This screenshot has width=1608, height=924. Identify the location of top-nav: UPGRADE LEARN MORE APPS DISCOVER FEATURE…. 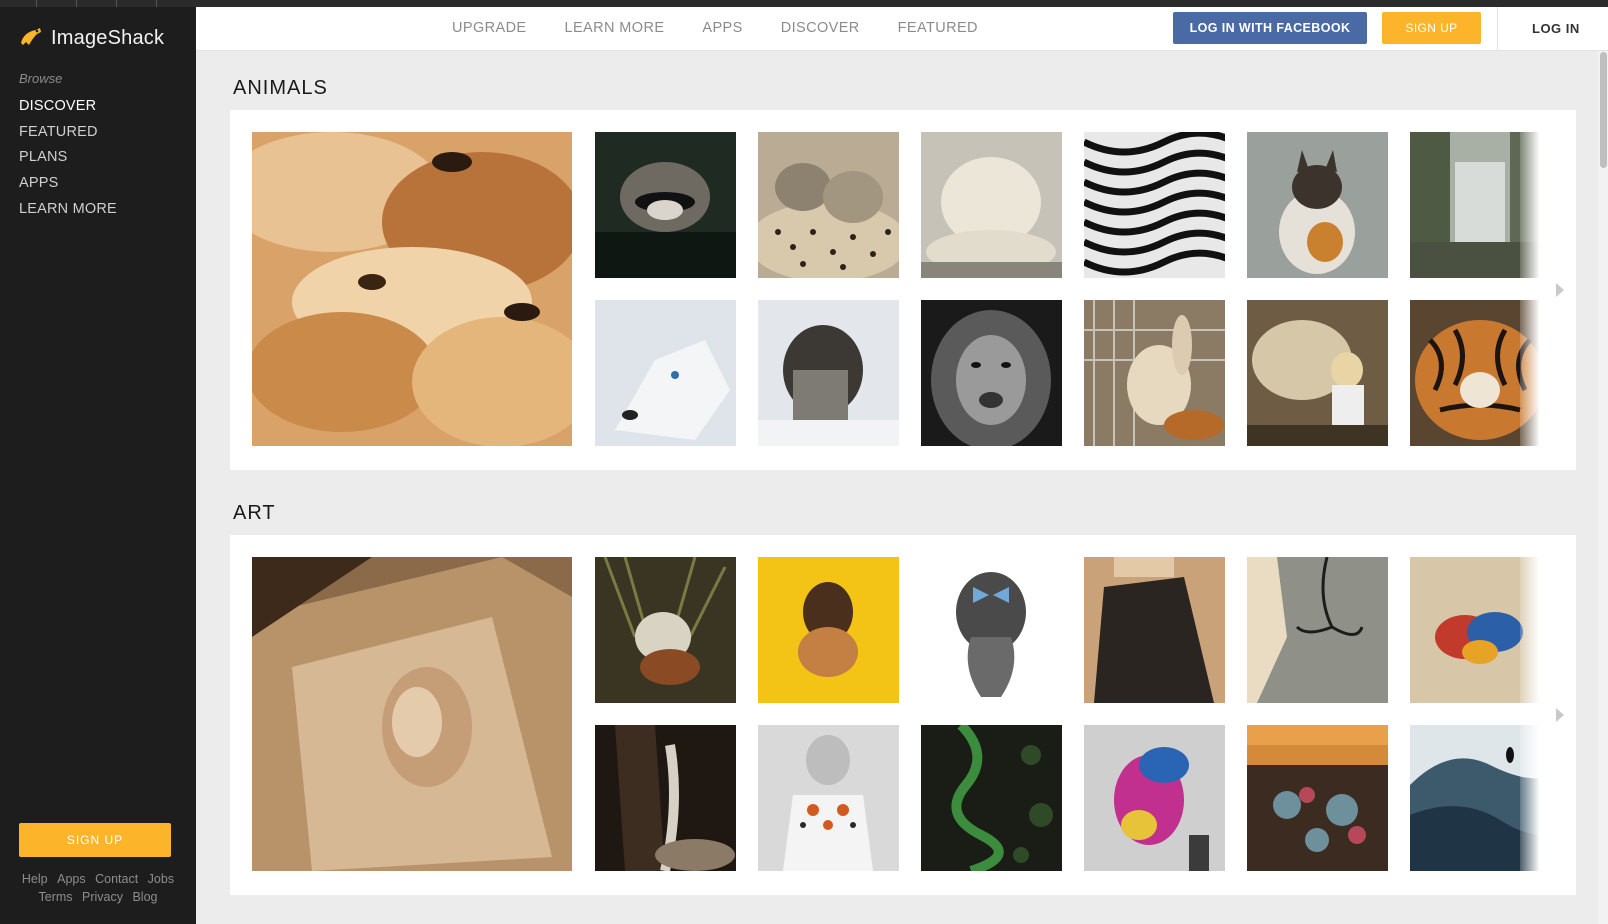
(715, 28).